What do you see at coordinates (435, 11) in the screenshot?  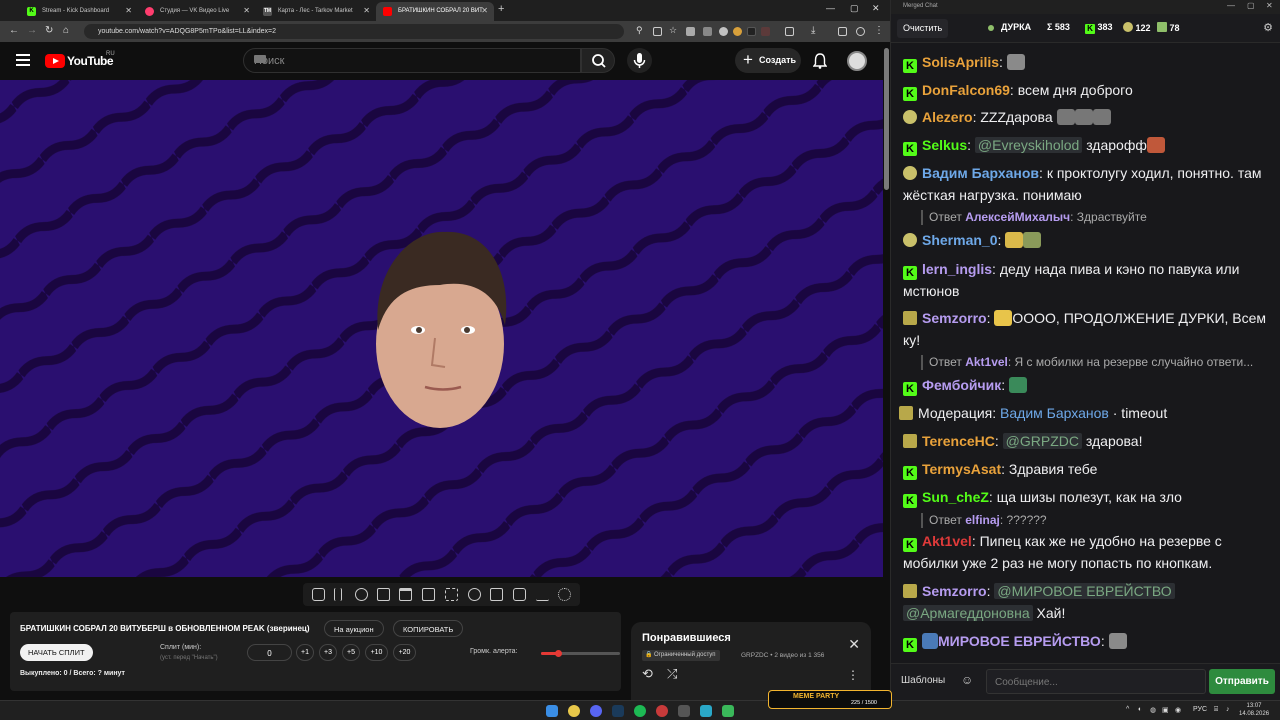 I see `tab-youtube-video: БРАТИШКИН СОБРАЛ 20 ВИТ ✕` at bounding box center [435, 11].